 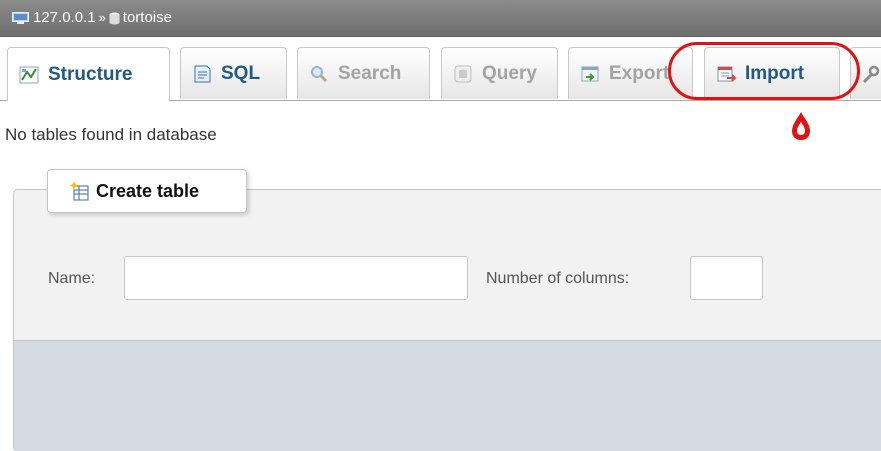 I want to click on create-table-title: Create table, so click(x=148, y=190).